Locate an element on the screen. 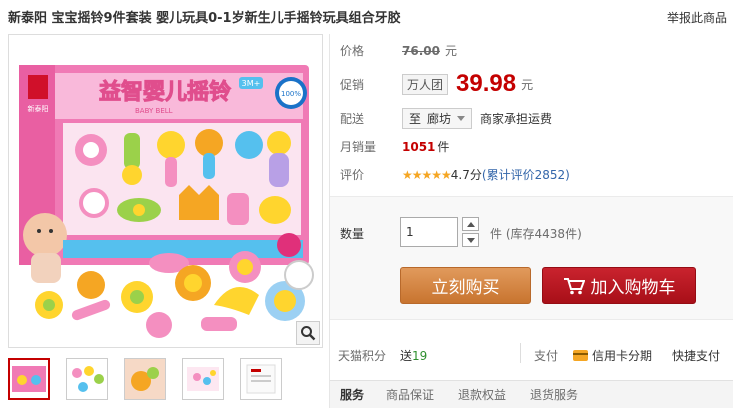  tab-service: 服务 is located at coordinates (352, 394).